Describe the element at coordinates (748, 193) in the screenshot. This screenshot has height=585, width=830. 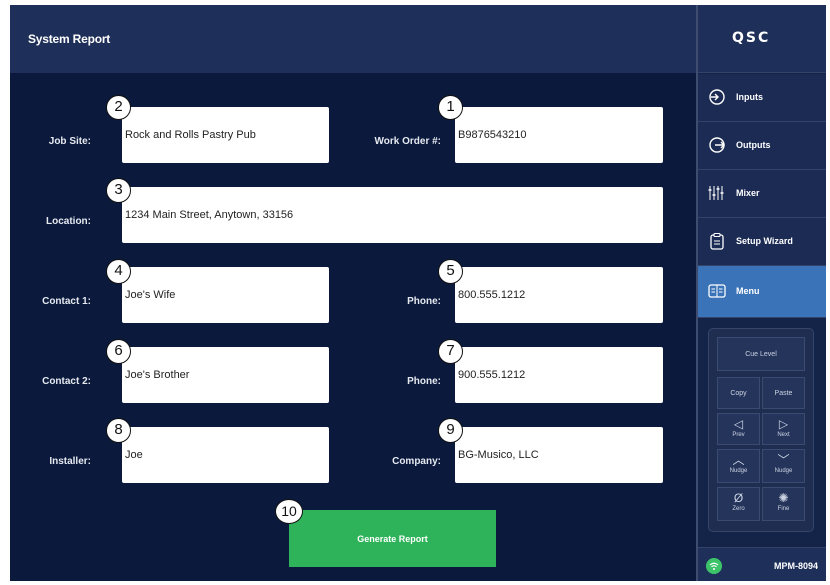
I see `sidebar-item-label: Mixer` at that location.